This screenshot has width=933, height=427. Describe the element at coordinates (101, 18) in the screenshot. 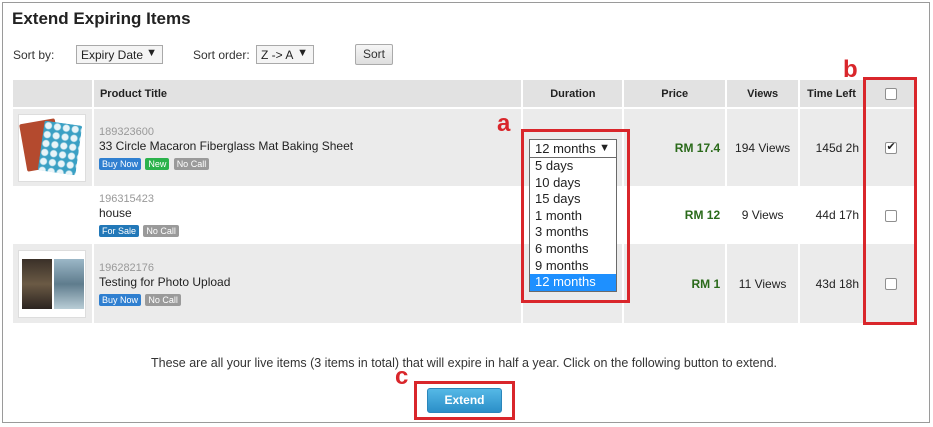

I see `page-title: Extend Expiring Items` at that location.